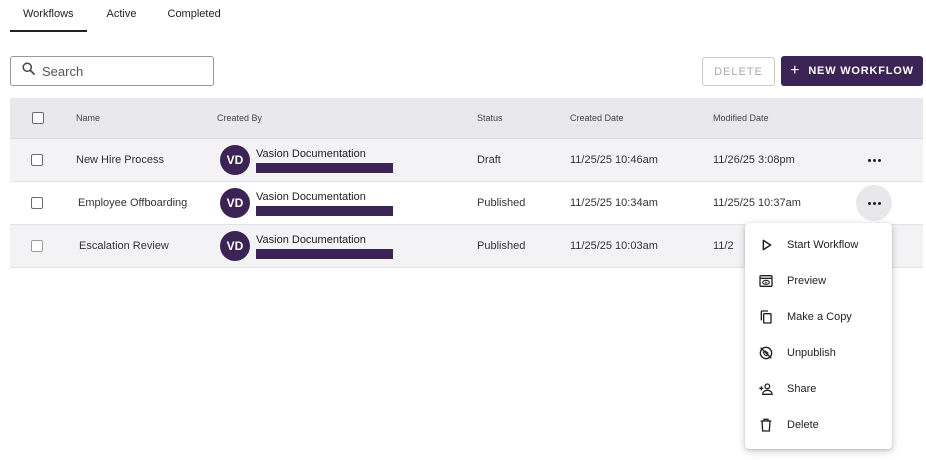  What do you see at coordinates (120, 160) in the screenshot?
I see `workflow-name: New Hire Process` at bounding box center [120, 160].